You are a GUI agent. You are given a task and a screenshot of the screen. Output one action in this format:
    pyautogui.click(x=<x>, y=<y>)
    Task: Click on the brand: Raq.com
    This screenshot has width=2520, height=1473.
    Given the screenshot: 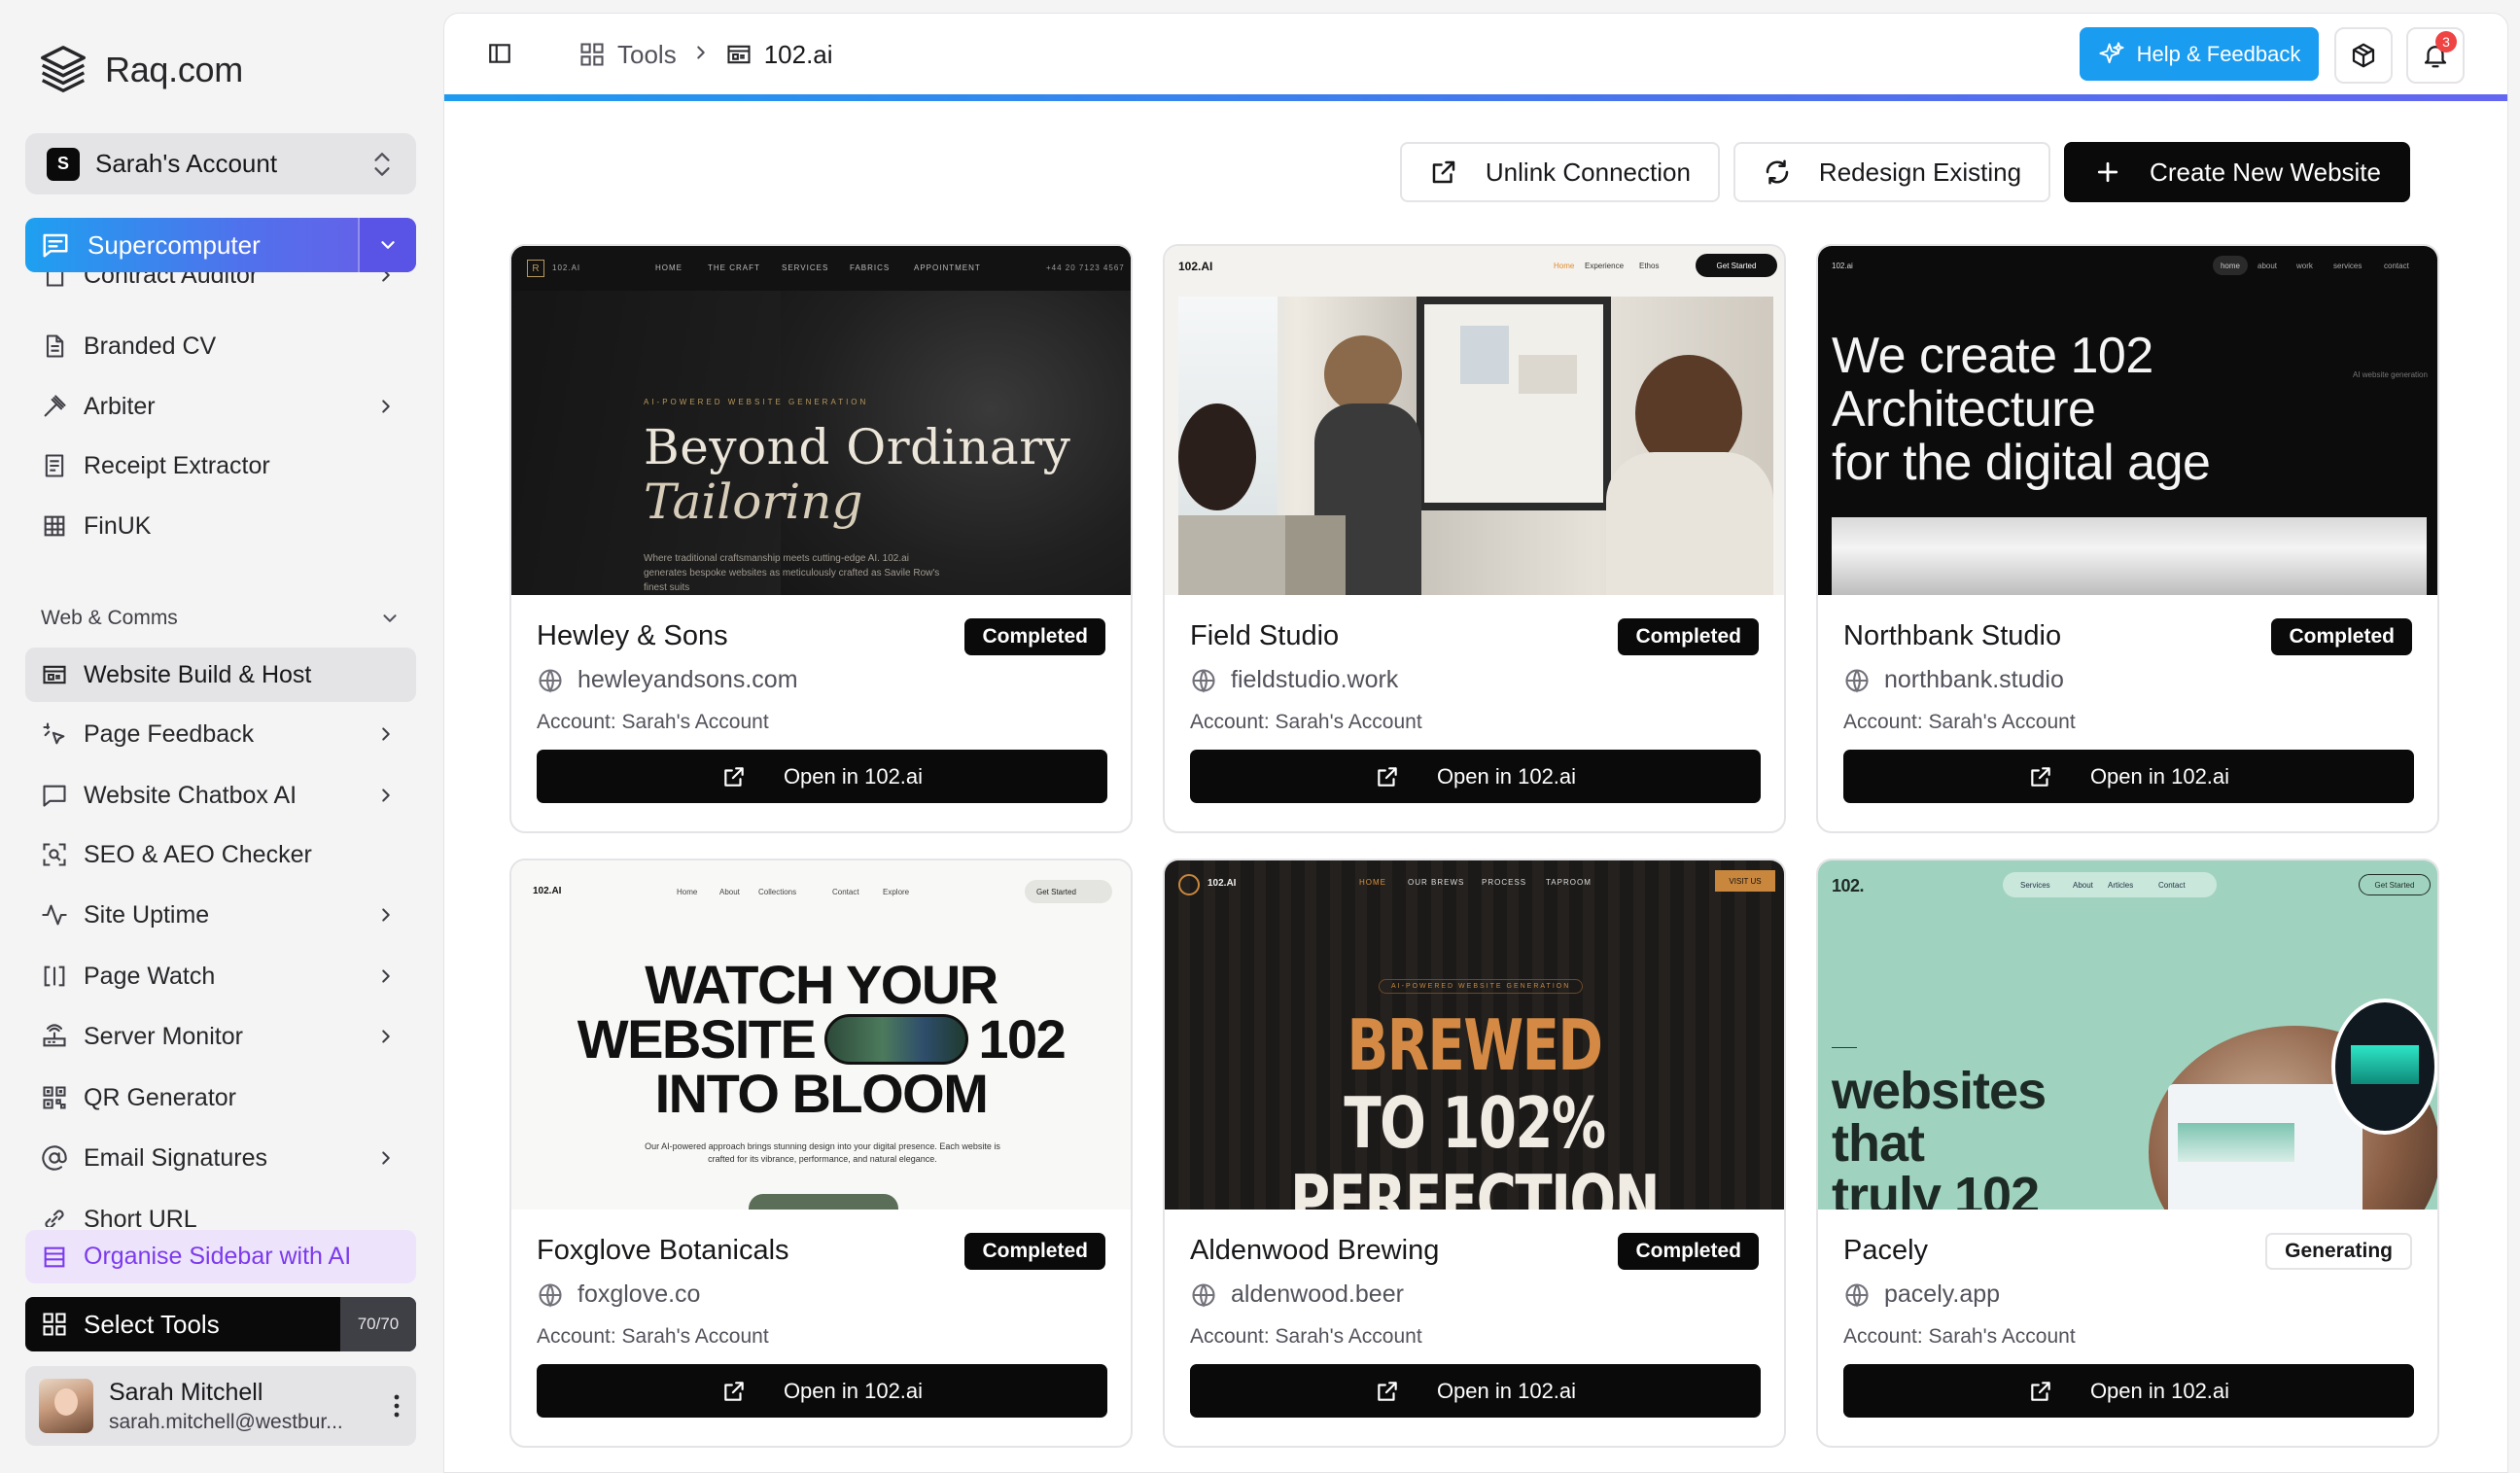 What is the action you would take?
    pyautogui.click(x=139, y=70)
    